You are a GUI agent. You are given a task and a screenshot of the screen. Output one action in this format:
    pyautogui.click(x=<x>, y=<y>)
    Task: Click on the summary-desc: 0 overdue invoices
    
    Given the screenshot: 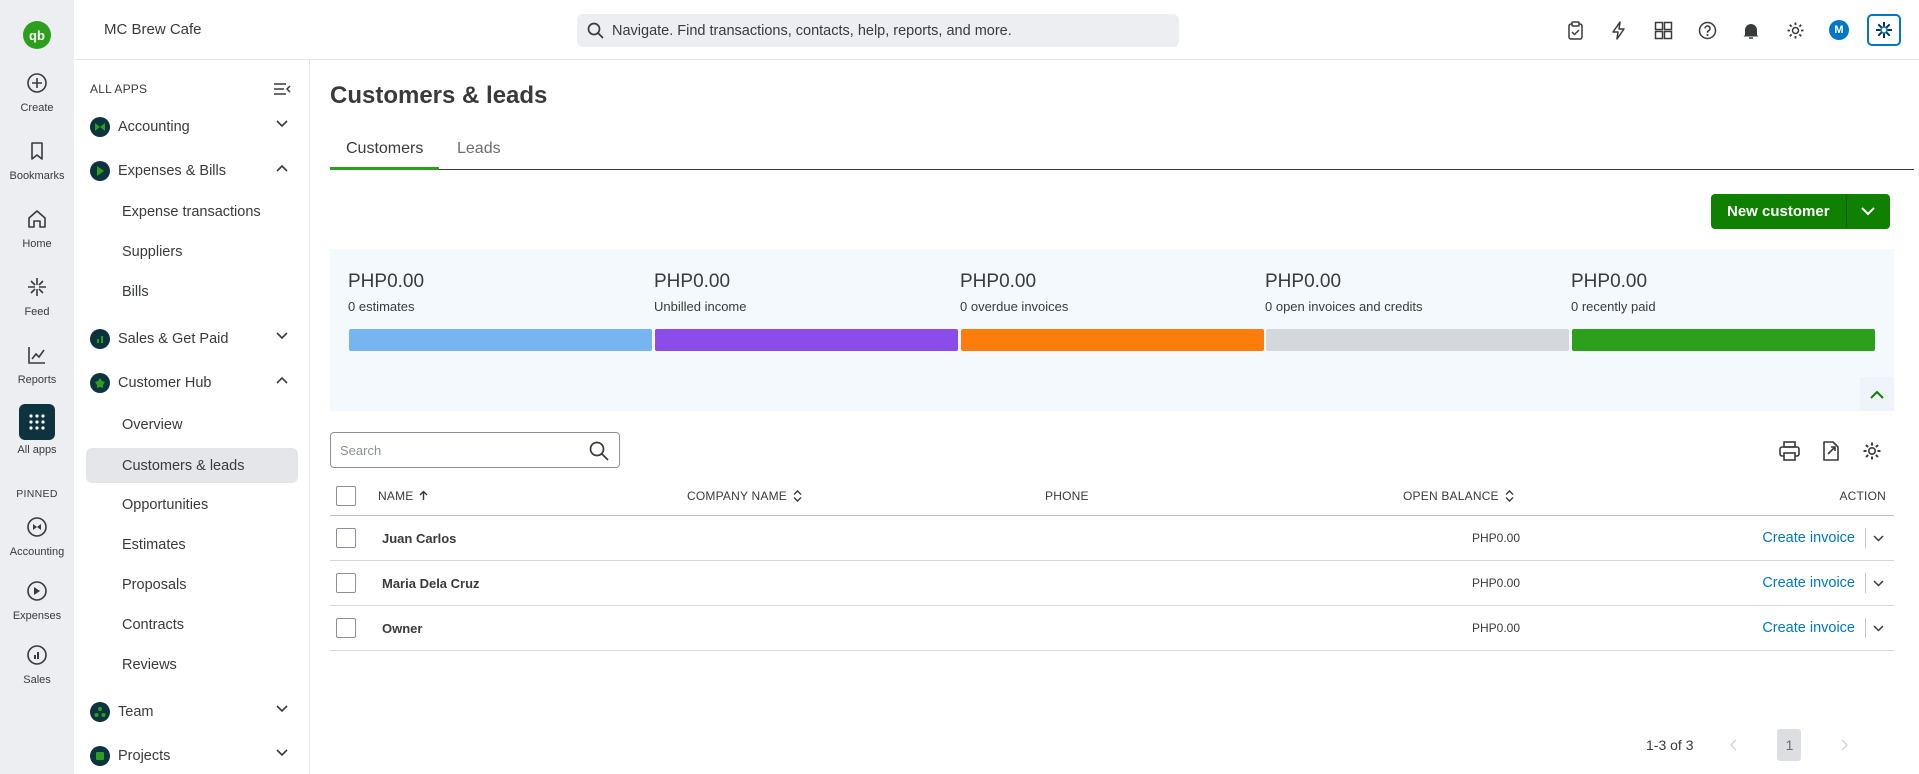 What is the action you would take?
    pyautogui.click(x=1014, y=306)
    